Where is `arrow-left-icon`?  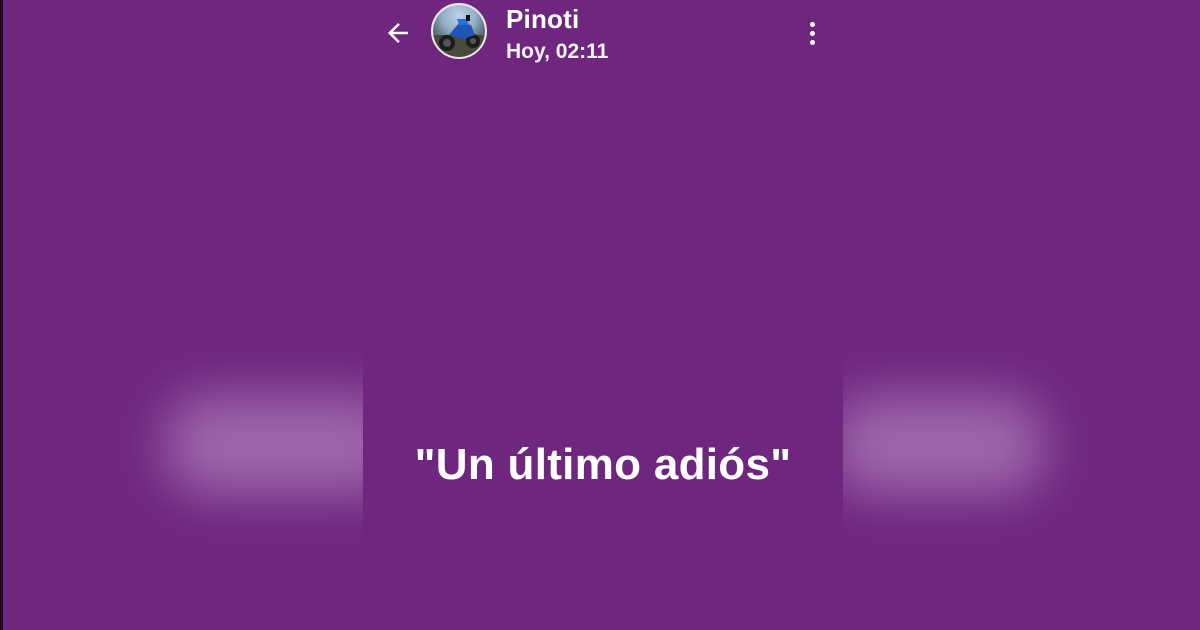
arrow-left-icon is located at coordinates (398, 33).